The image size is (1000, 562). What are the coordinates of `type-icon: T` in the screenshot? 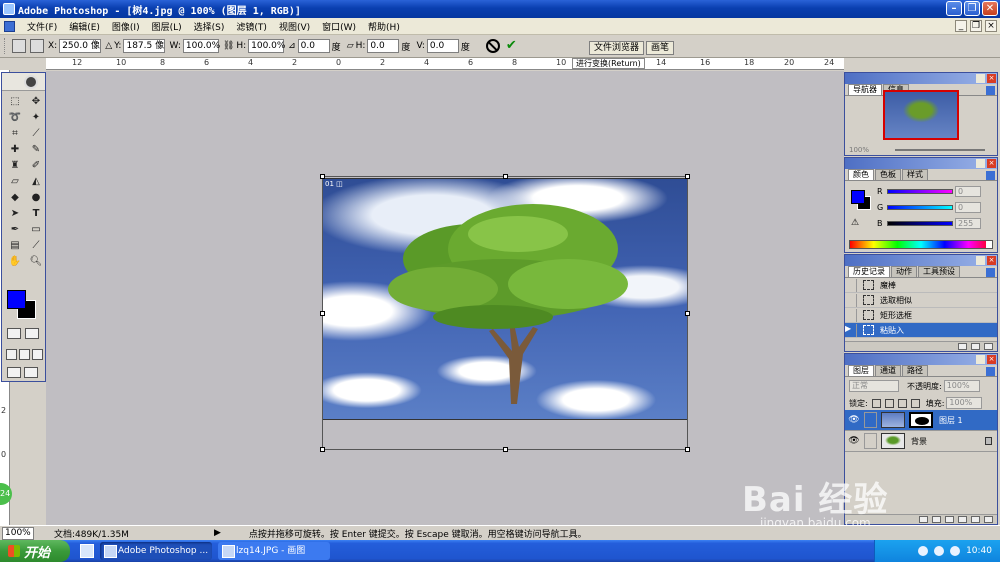 It's located at (36, 213).